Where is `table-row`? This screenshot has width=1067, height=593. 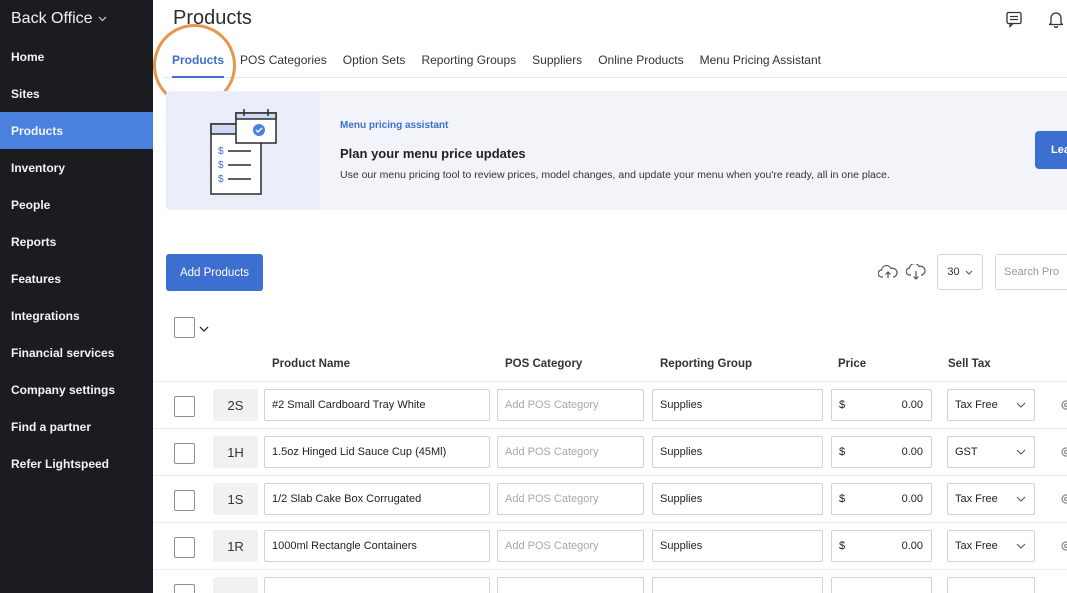 table-row is located at coordinates (610, 581).